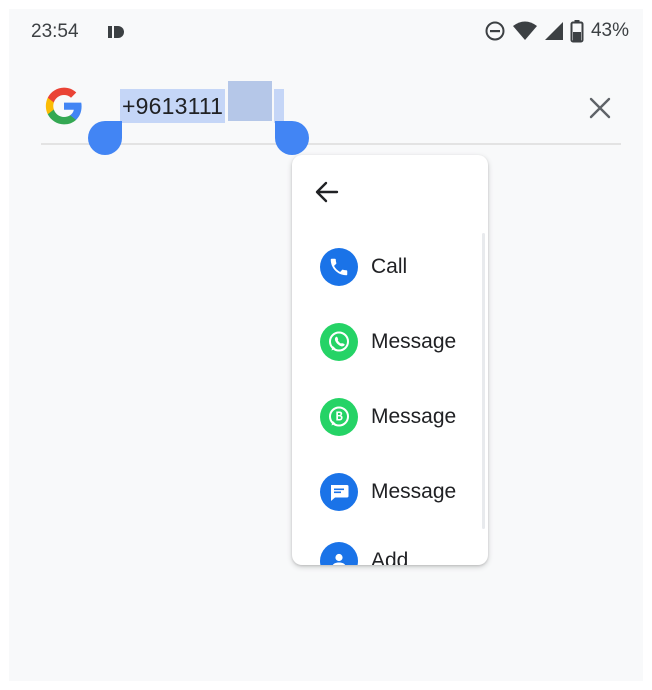 The height and width of the screenshot is (690, 652). I want to click on menu-back-button, so click(327, 192).